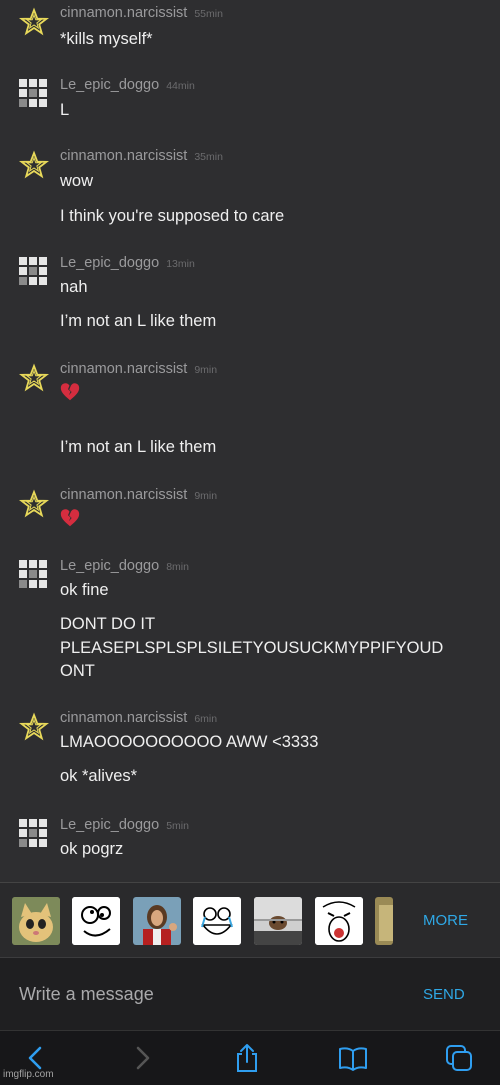  I want to click on timestamp: 44min, so click(180, 86).